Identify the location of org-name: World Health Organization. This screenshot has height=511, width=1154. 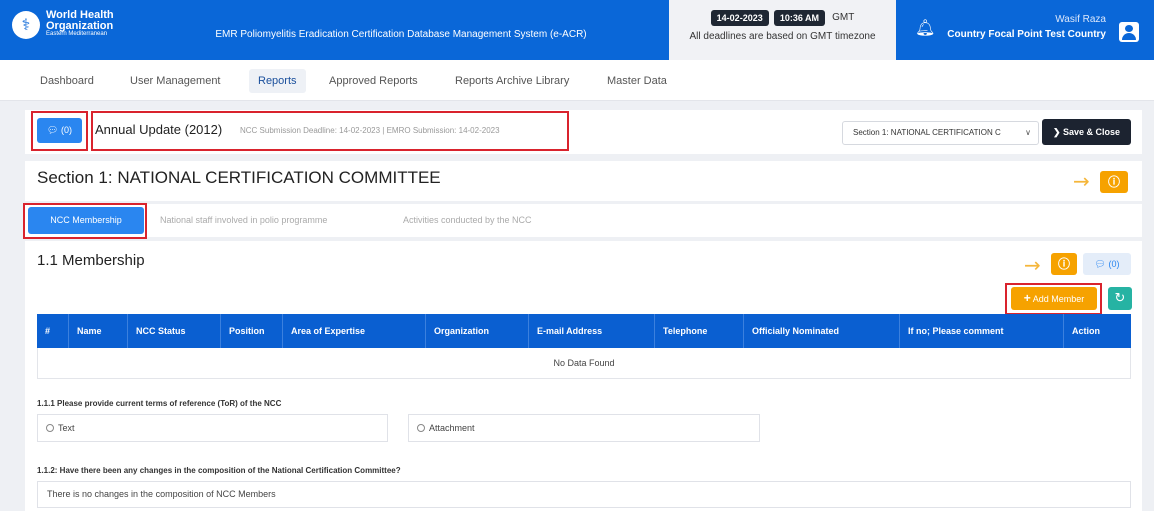
(80, 21).